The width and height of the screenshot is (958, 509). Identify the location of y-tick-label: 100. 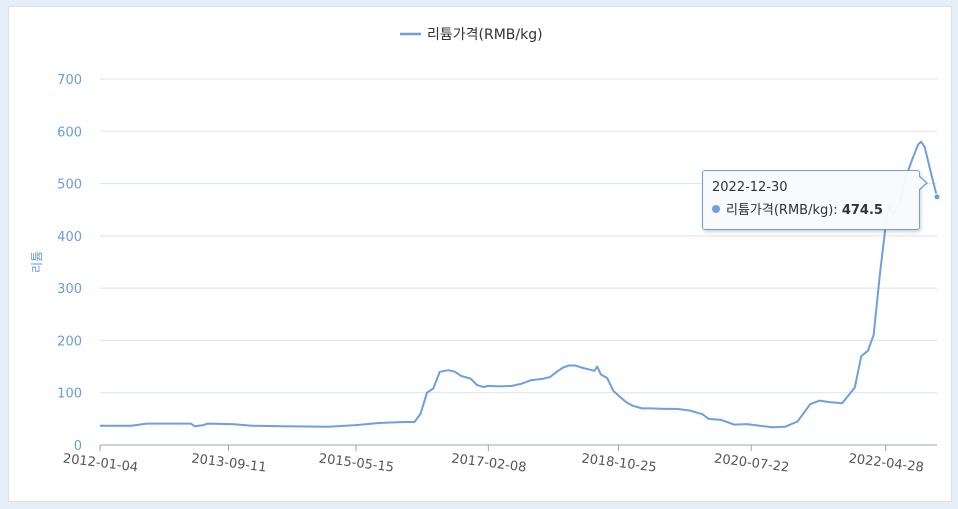
(69, 394).